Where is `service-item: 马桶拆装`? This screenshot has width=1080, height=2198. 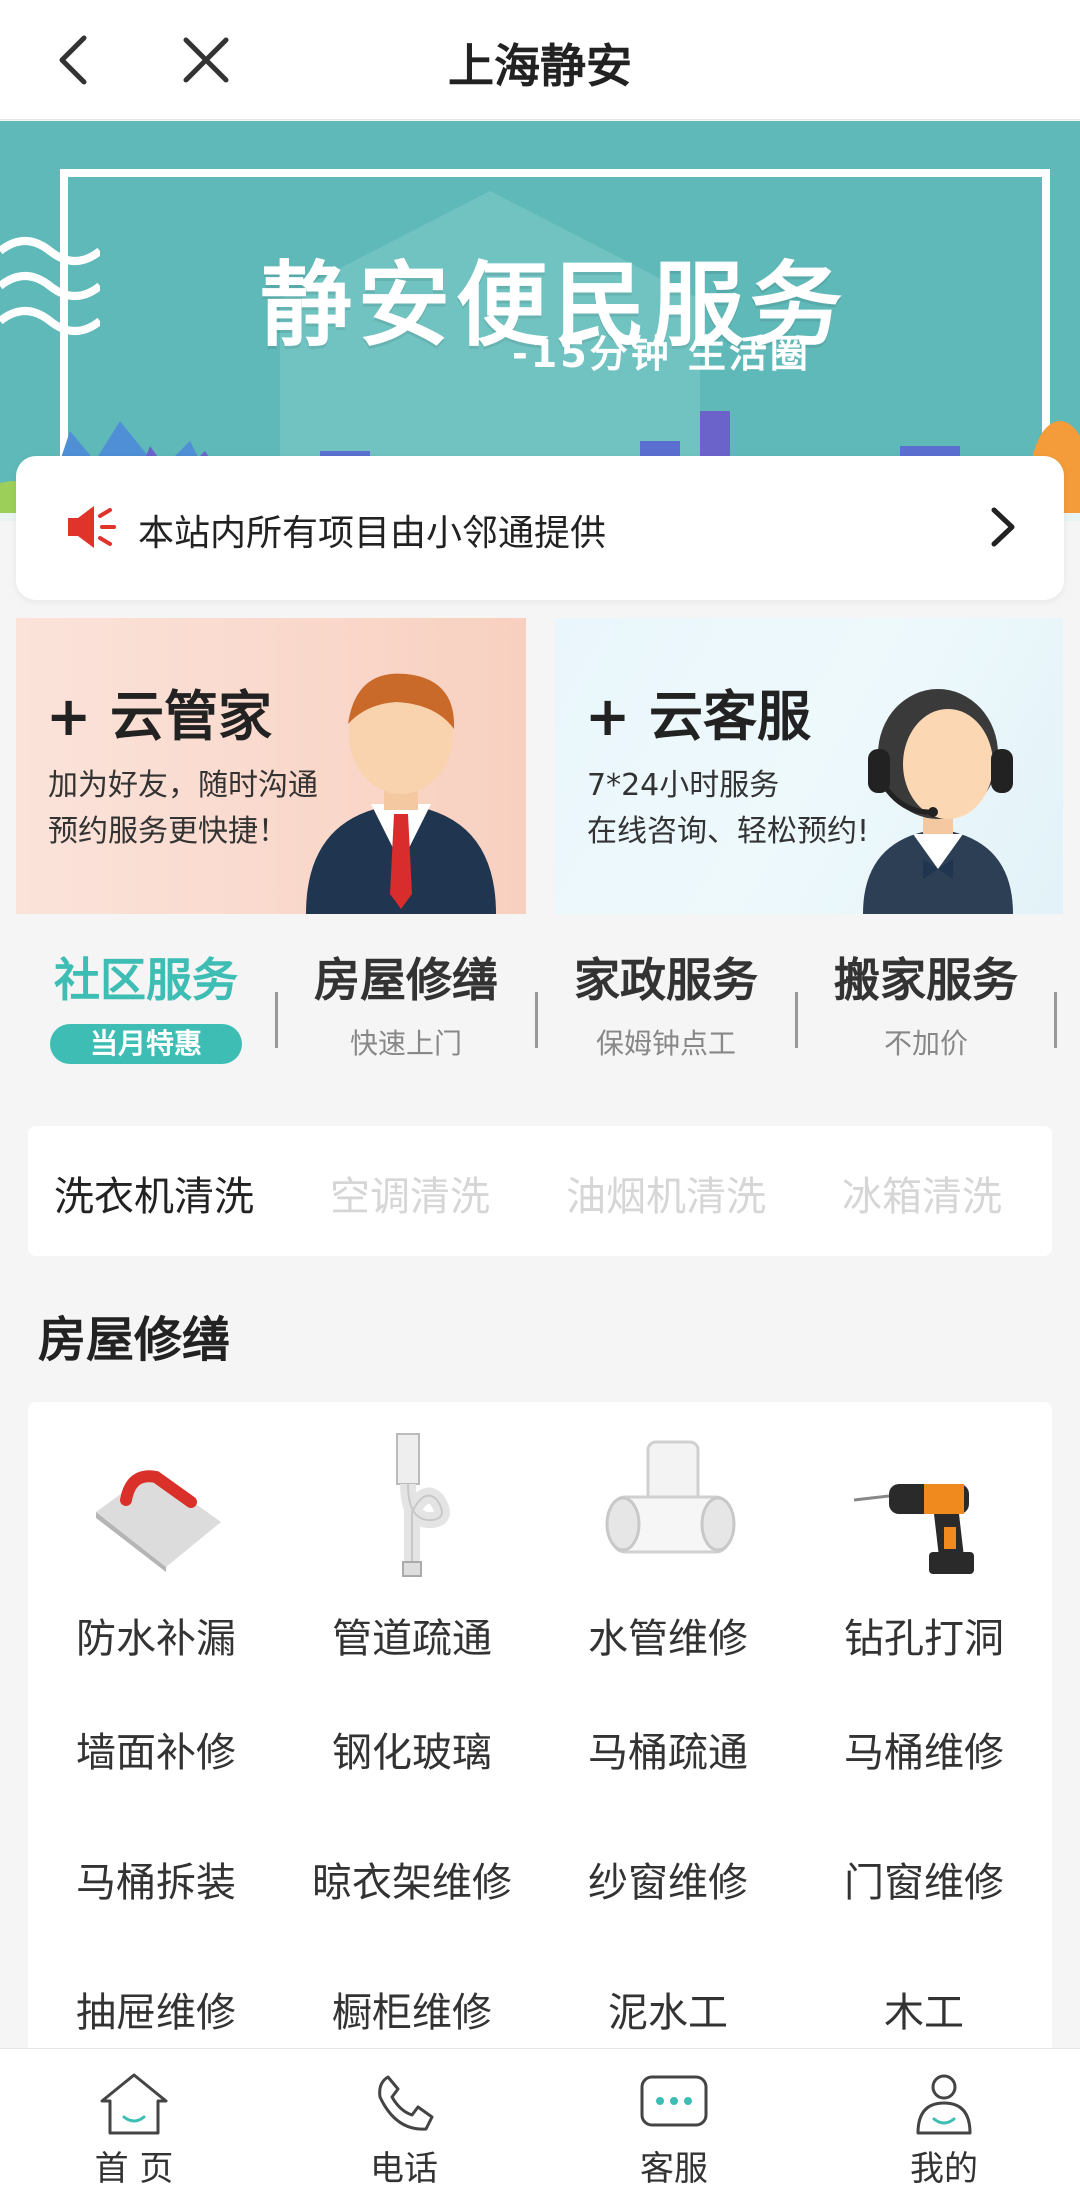 service-item: 马桶拆装 is located at coordinates (156, 1879).